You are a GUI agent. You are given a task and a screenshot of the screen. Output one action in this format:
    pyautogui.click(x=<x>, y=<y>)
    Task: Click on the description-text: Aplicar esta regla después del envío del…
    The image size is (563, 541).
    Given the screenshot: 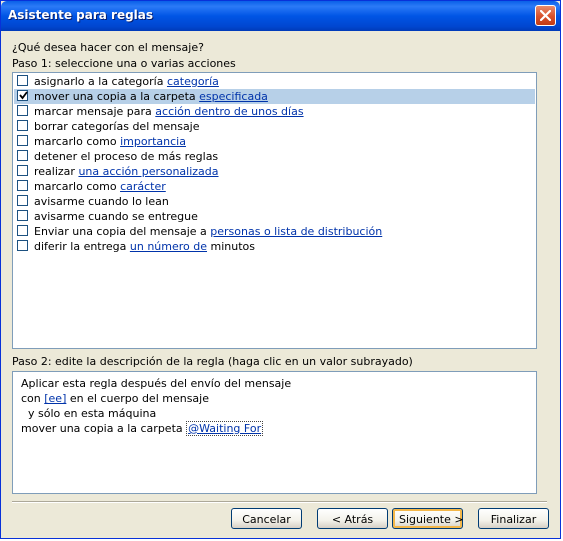 What is the action you would take?
    pyautogui.click(x=156, y=383)
    